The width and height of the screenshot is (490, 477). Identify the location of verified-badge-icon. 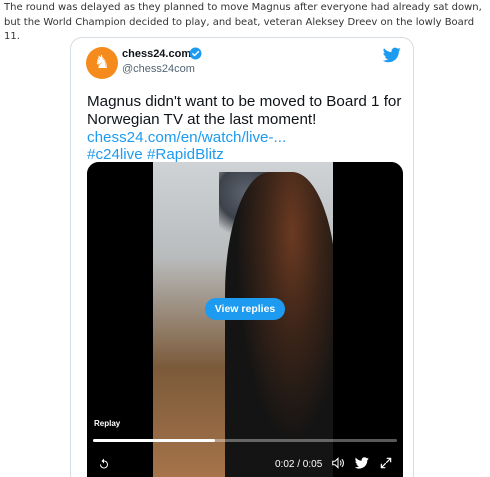
(195, 53).